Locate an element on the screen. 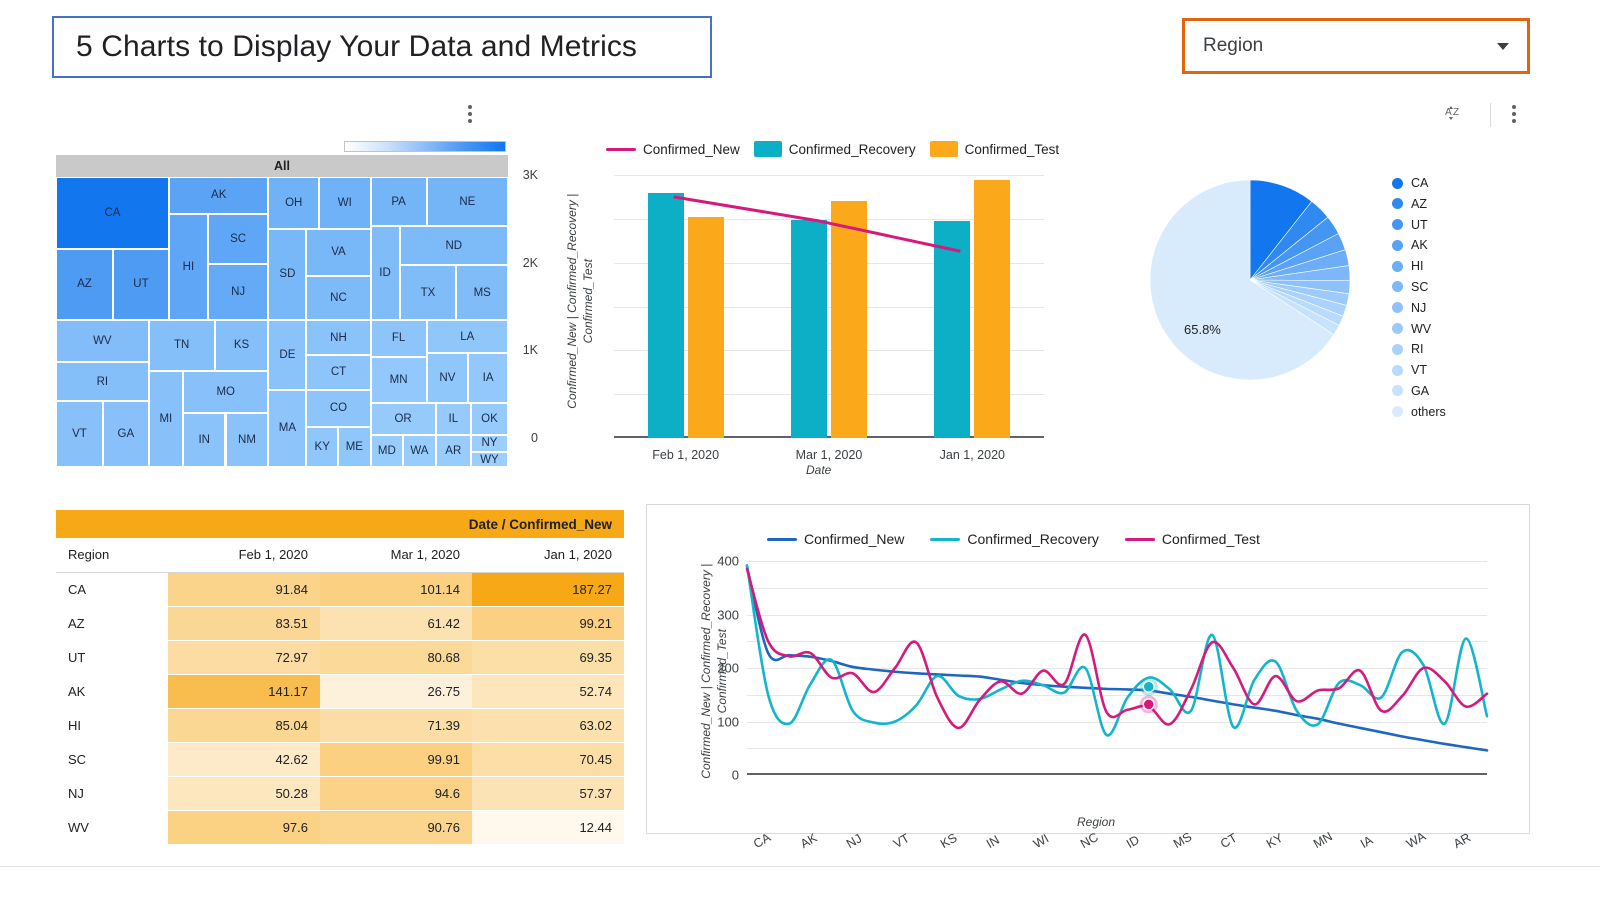 The height and width of the screenshot is (900, 1600). treemap-cell-ne: NE is located at coordinates (467, 202).